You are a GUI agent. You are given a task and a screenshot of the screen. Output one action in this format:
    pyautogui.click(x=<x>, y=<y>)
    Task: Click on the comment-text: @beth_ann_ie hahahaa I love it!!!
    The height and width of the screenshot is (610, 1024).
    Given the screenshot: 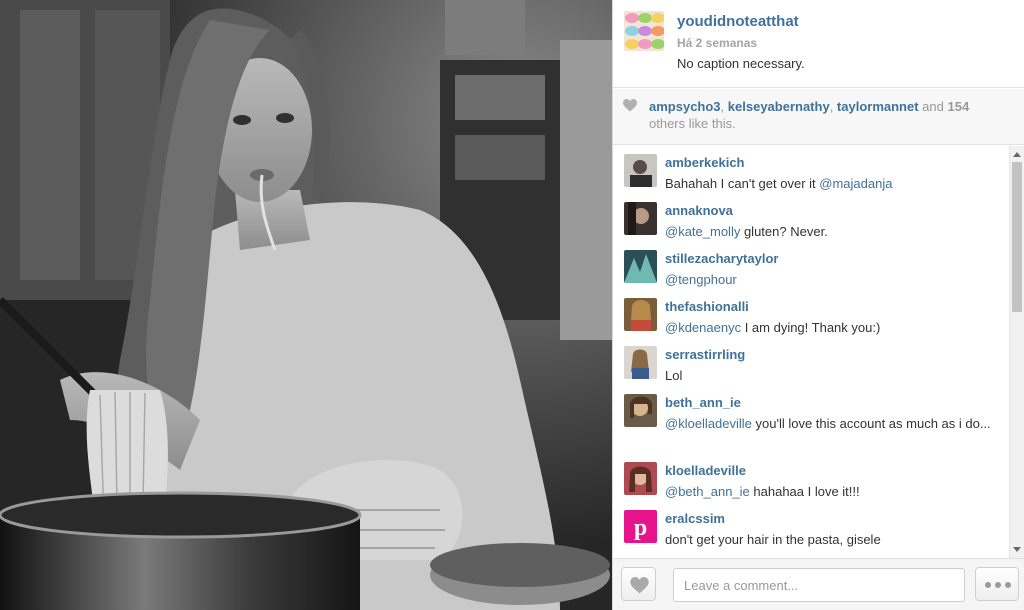 What is the action you would take?
    pyautogui.click(x=830, y=492)
    